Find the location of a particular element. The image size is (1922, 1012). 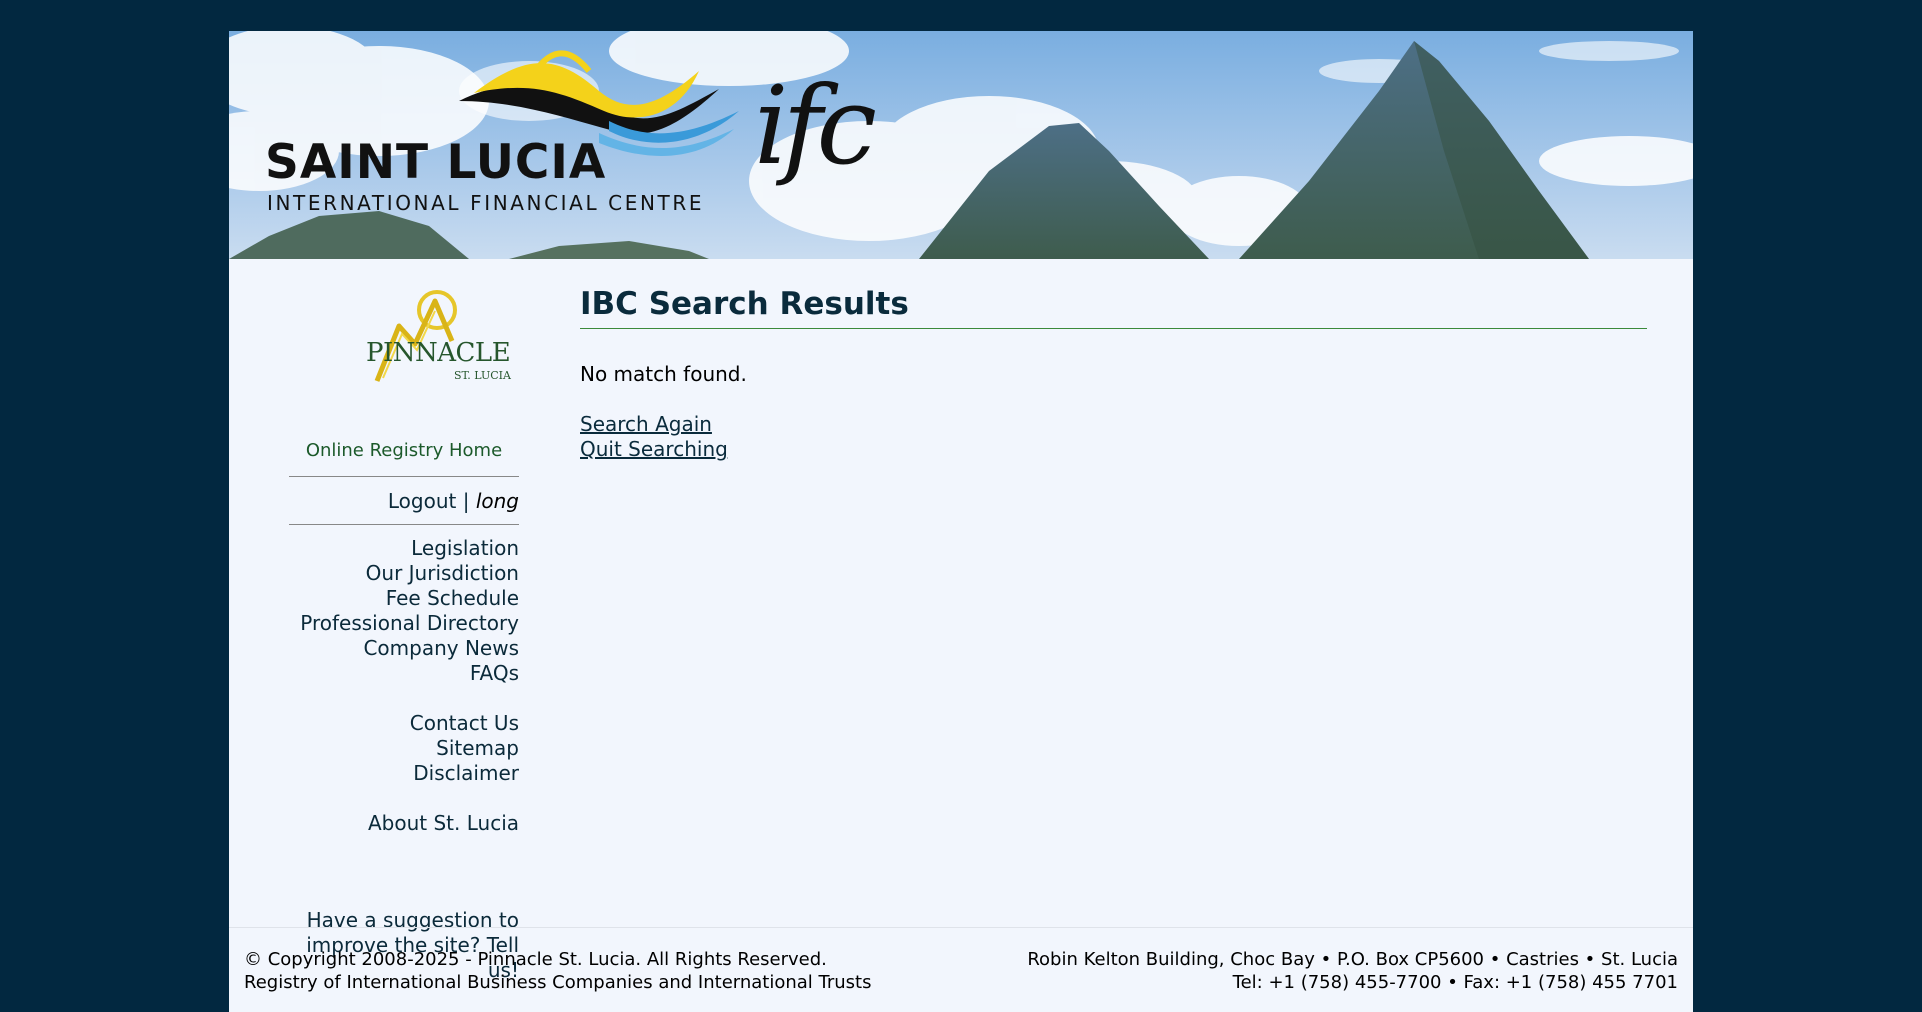

brand-ifc-logo-text: ifc is located at coordinates (815, 126).